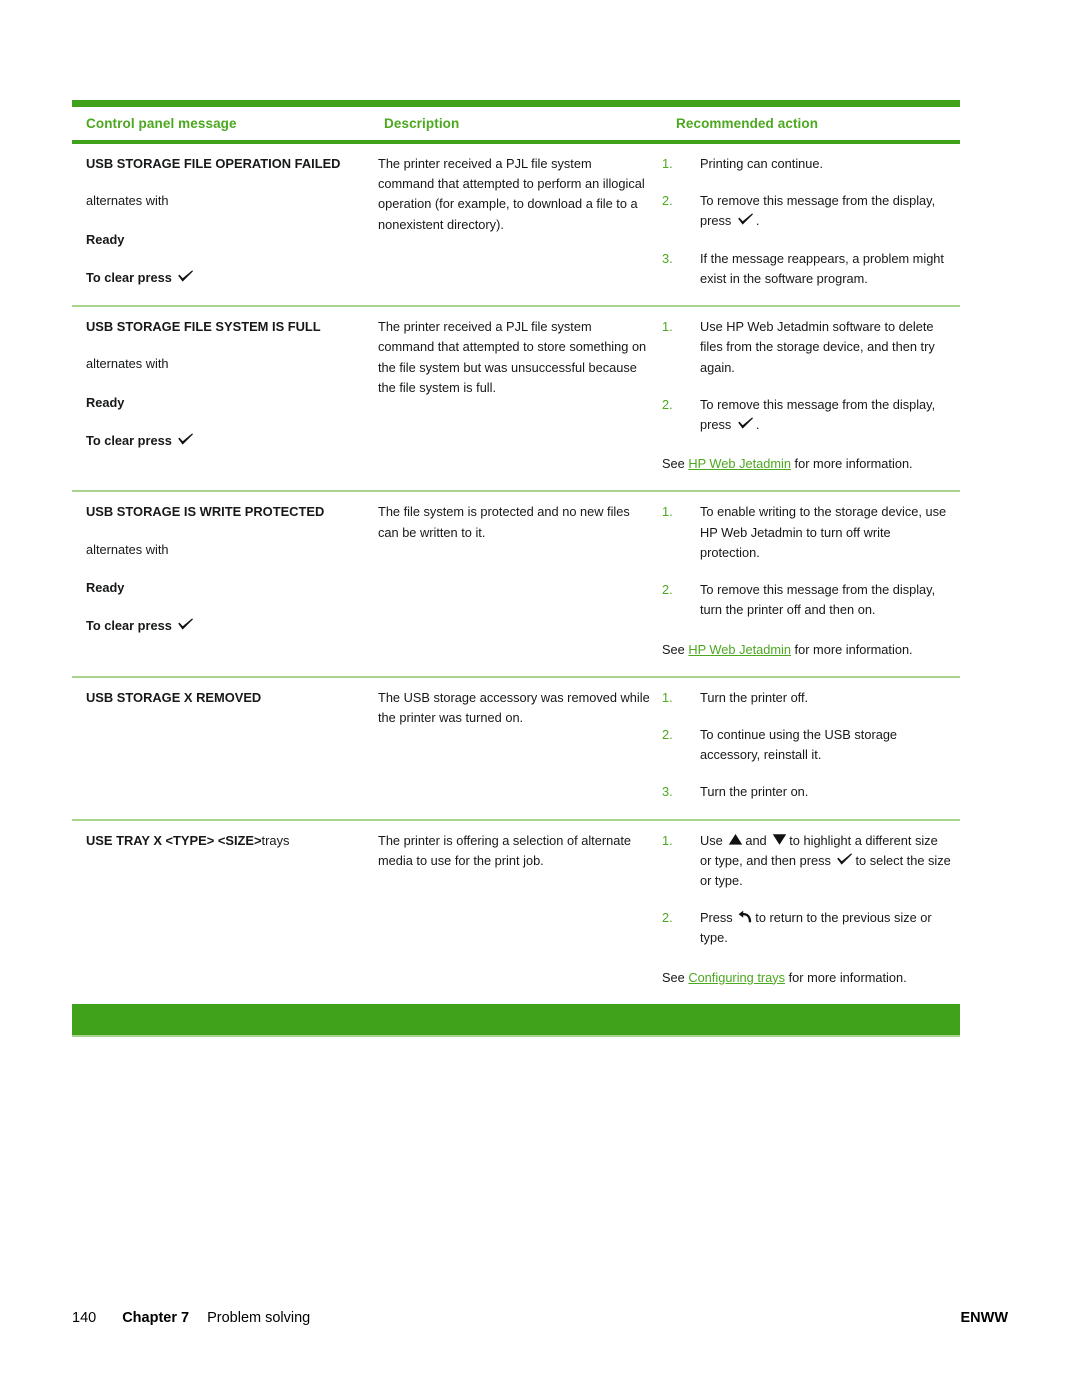 This screenshot has width=1080, height=1397. I want to click on column-header-control-panel-message: Control panel message, so click(221, 125).